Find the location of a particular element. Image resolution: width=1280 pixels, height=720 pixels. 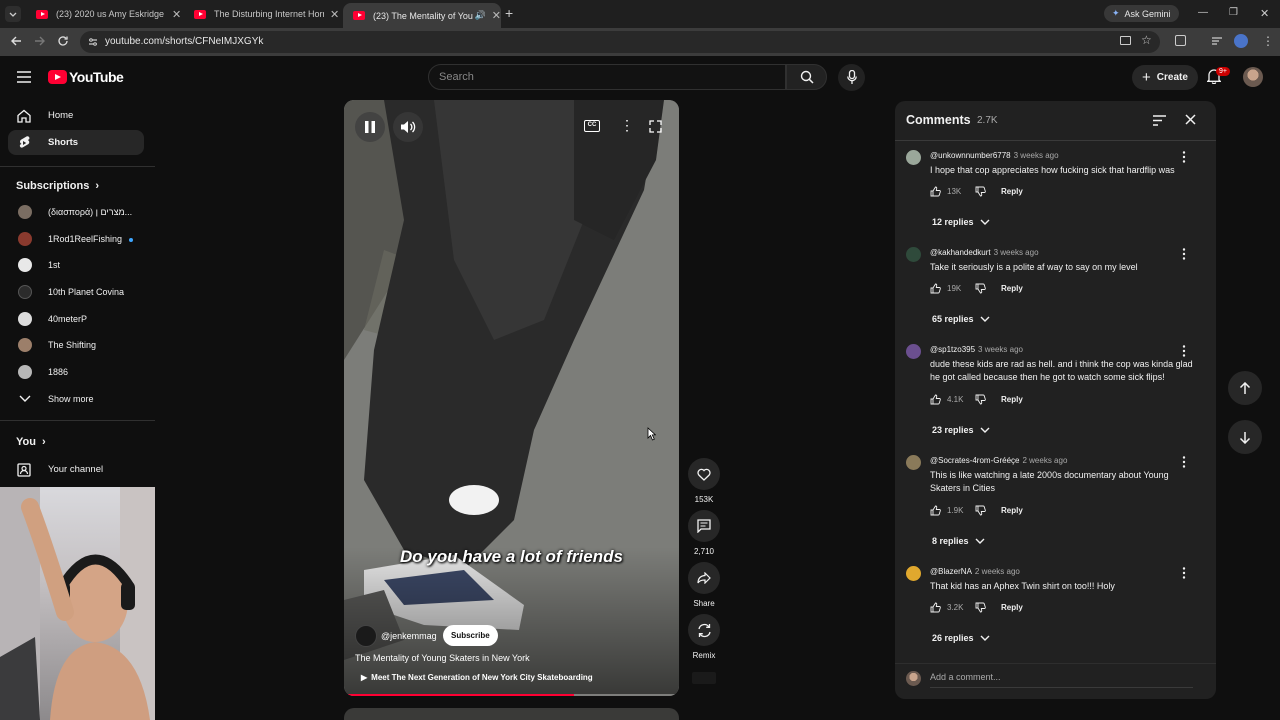

close-comments-icon is located at coordinates (1190, 119).